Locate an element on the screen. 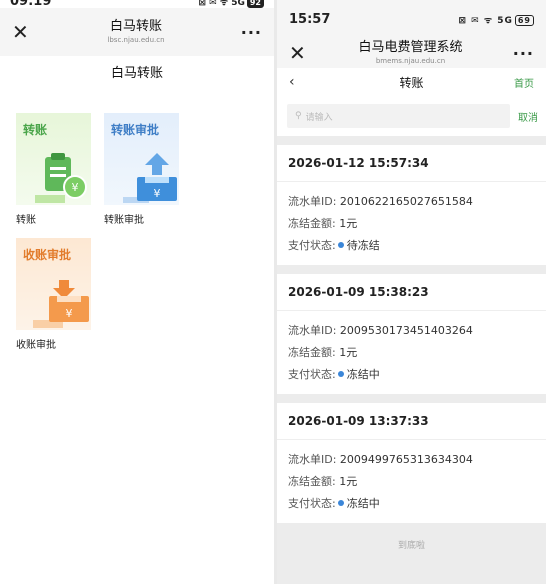 The height and width of the screenshot is (584, 546). record-time: 2026-01-09 15:38:23 is located at coordinates (411, 292).